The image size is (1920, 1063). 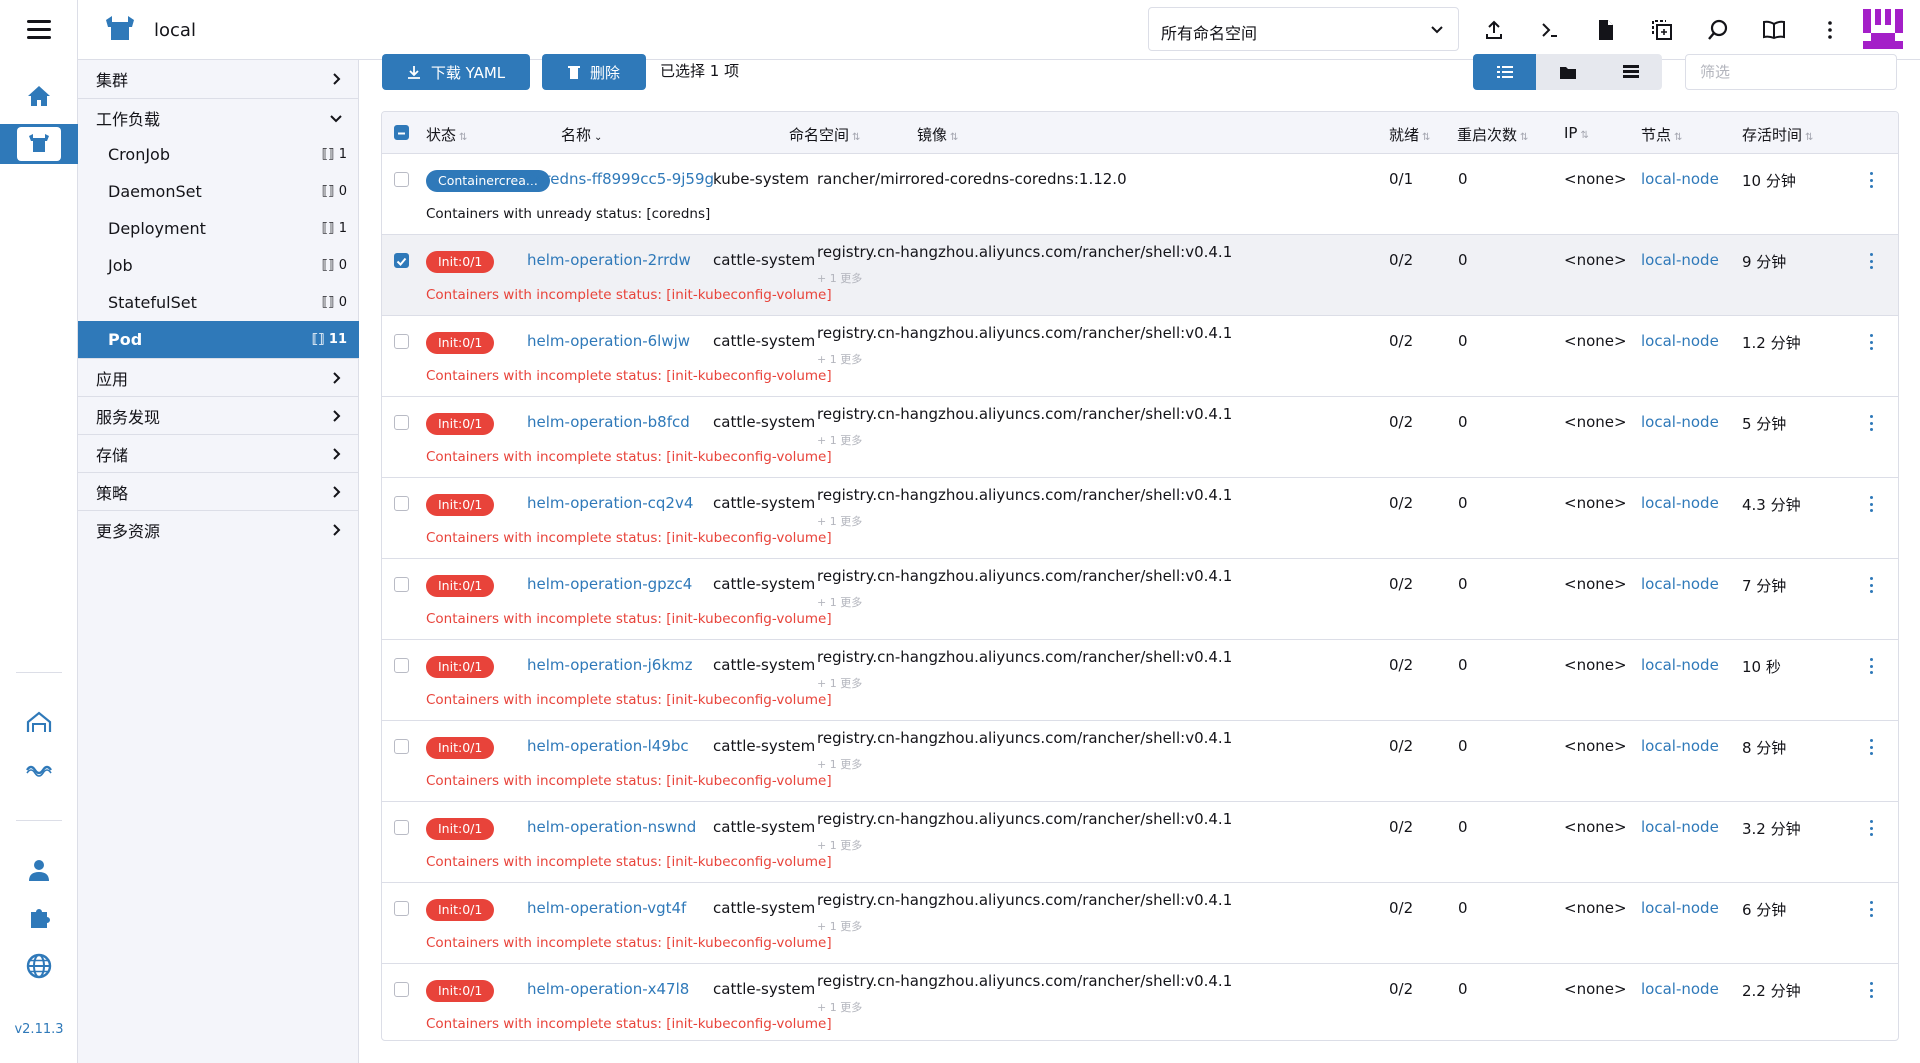 I want to click on pod-name-link: helm-operation-b8fcd, so click(x=608, y=422).